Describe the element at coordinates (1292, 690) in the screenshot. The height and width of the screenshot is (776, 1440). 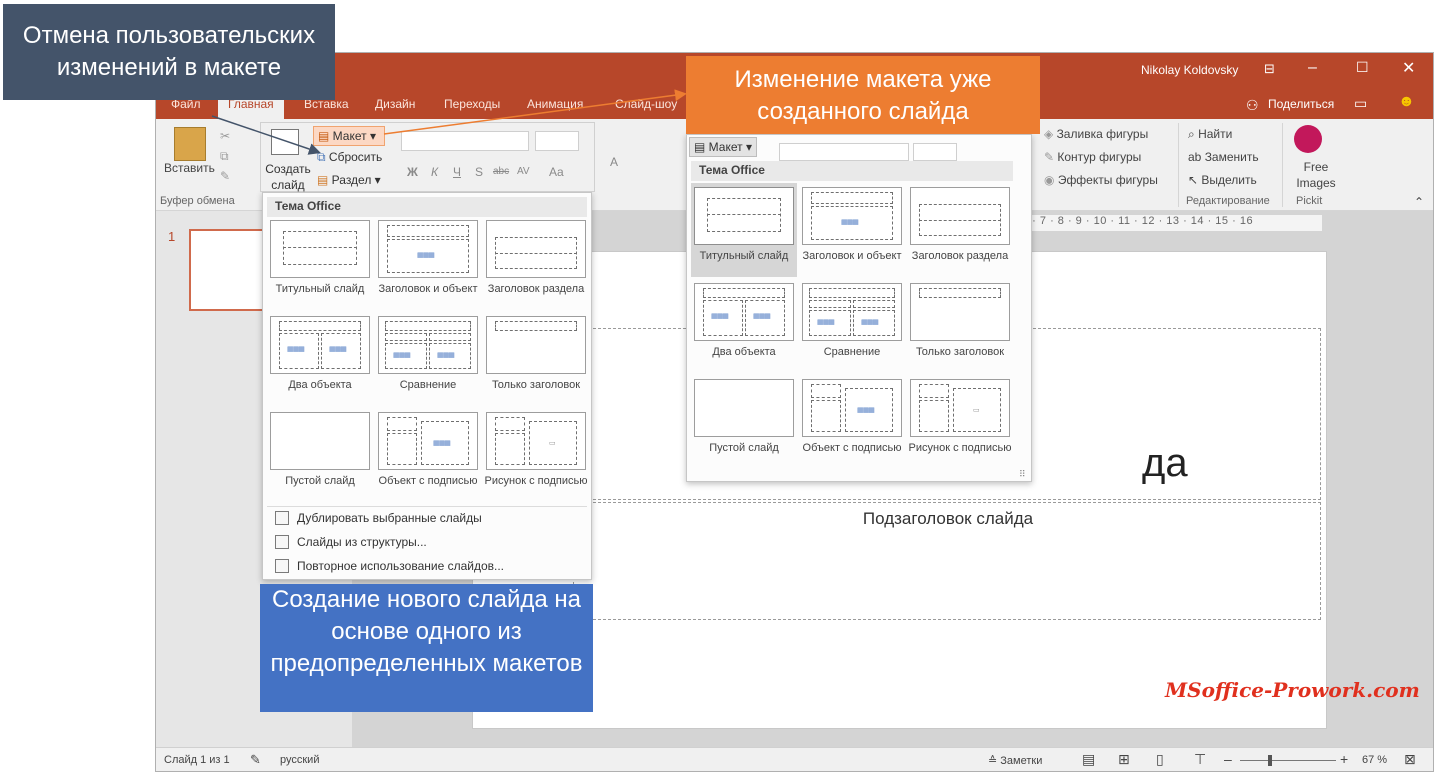
I see `site-watermark-logo: MSoffice-Prowork.com` at that location.